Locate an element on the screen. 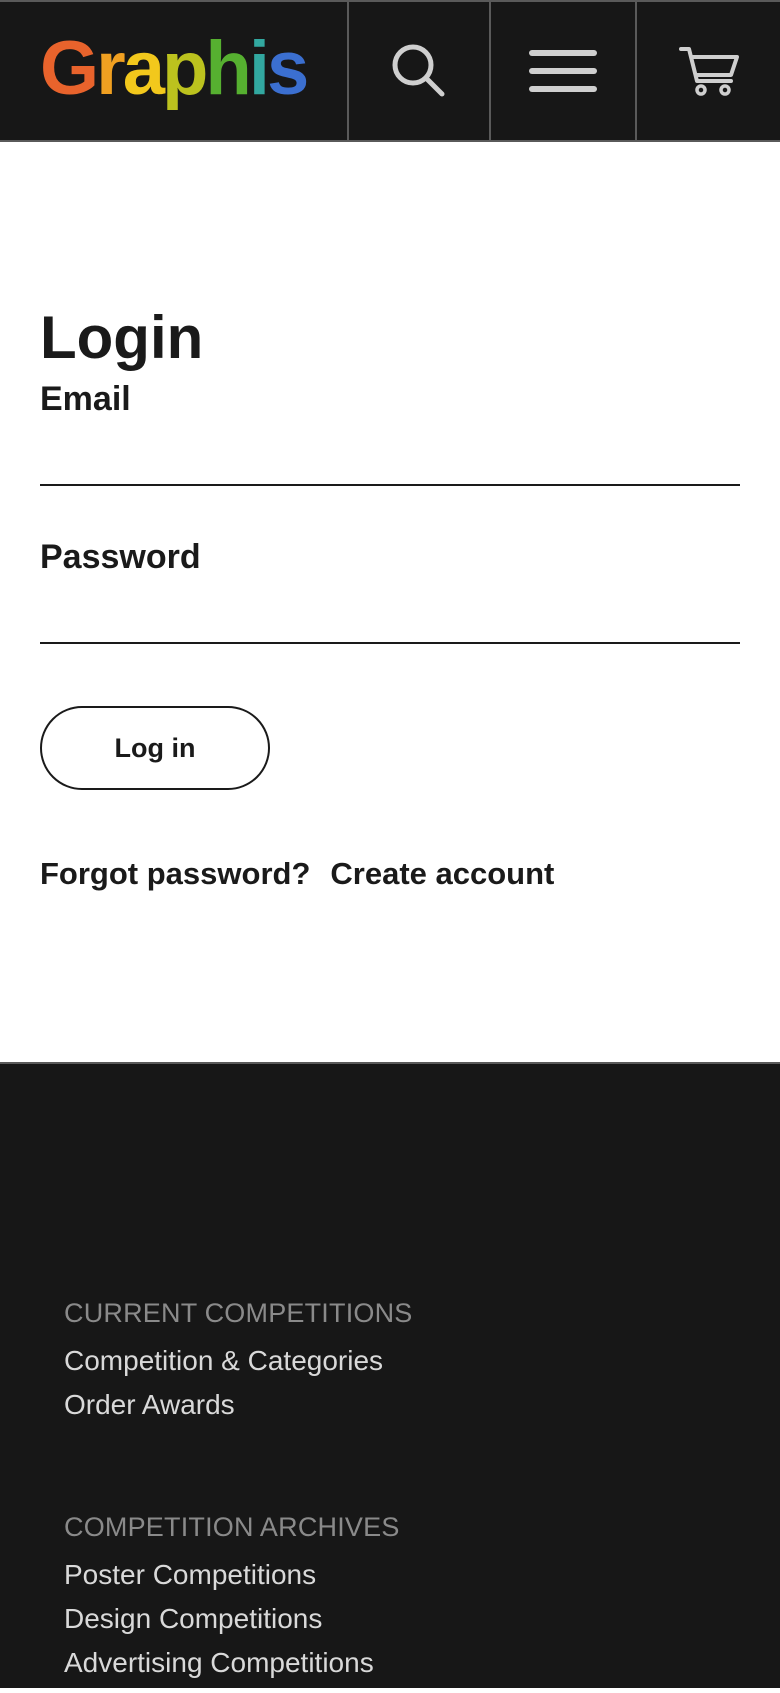  logo-letter: G is located at coordinates (69, 68).